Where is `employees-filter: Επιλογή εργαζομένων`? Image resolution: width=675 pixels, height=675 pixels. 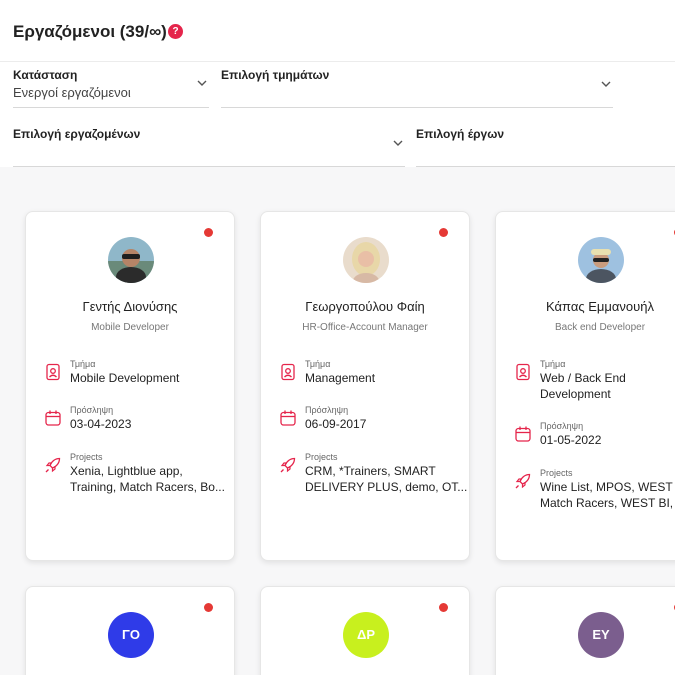
employees-filter: Επιλογή εργαζομένων is located at coordinates (209, 147).